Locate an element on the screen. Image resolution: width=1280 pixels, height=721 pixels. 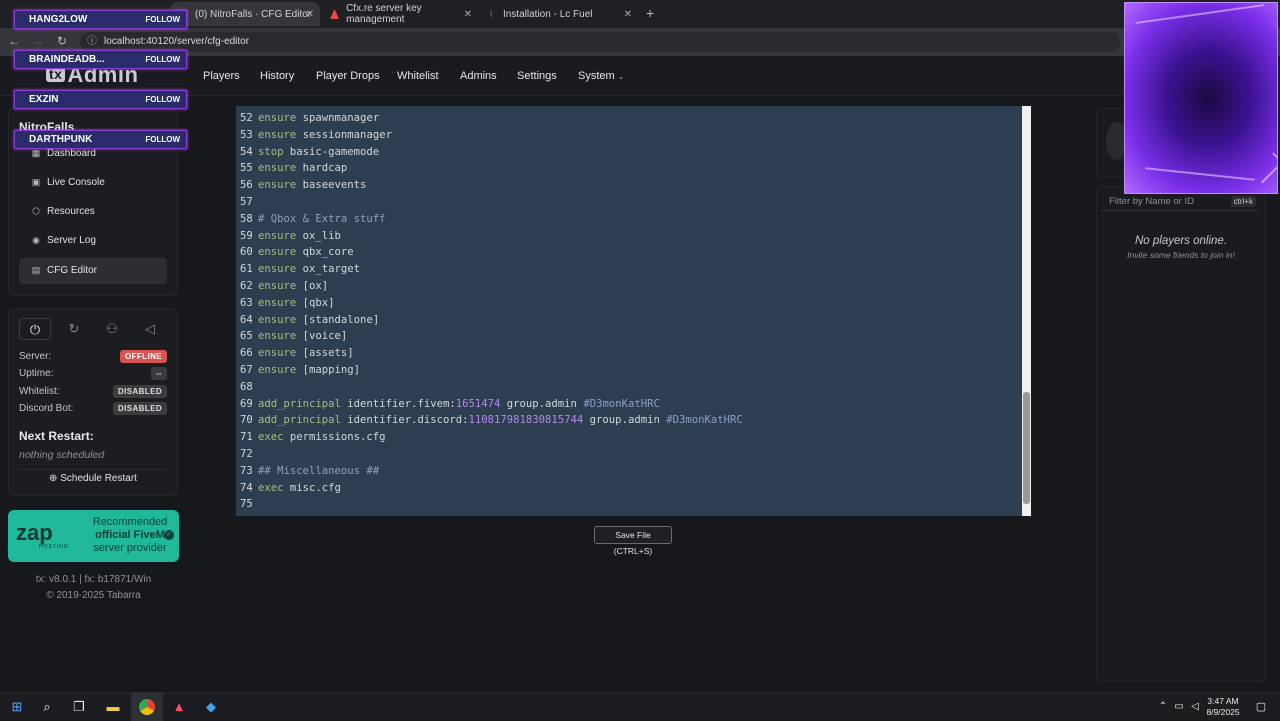
line-number: 72 is located at coordinates (246, 454).